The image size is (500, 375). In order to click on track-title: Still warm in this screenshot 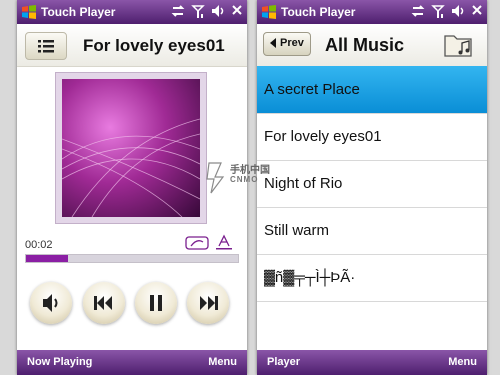, I will do `click(297, 230)`.